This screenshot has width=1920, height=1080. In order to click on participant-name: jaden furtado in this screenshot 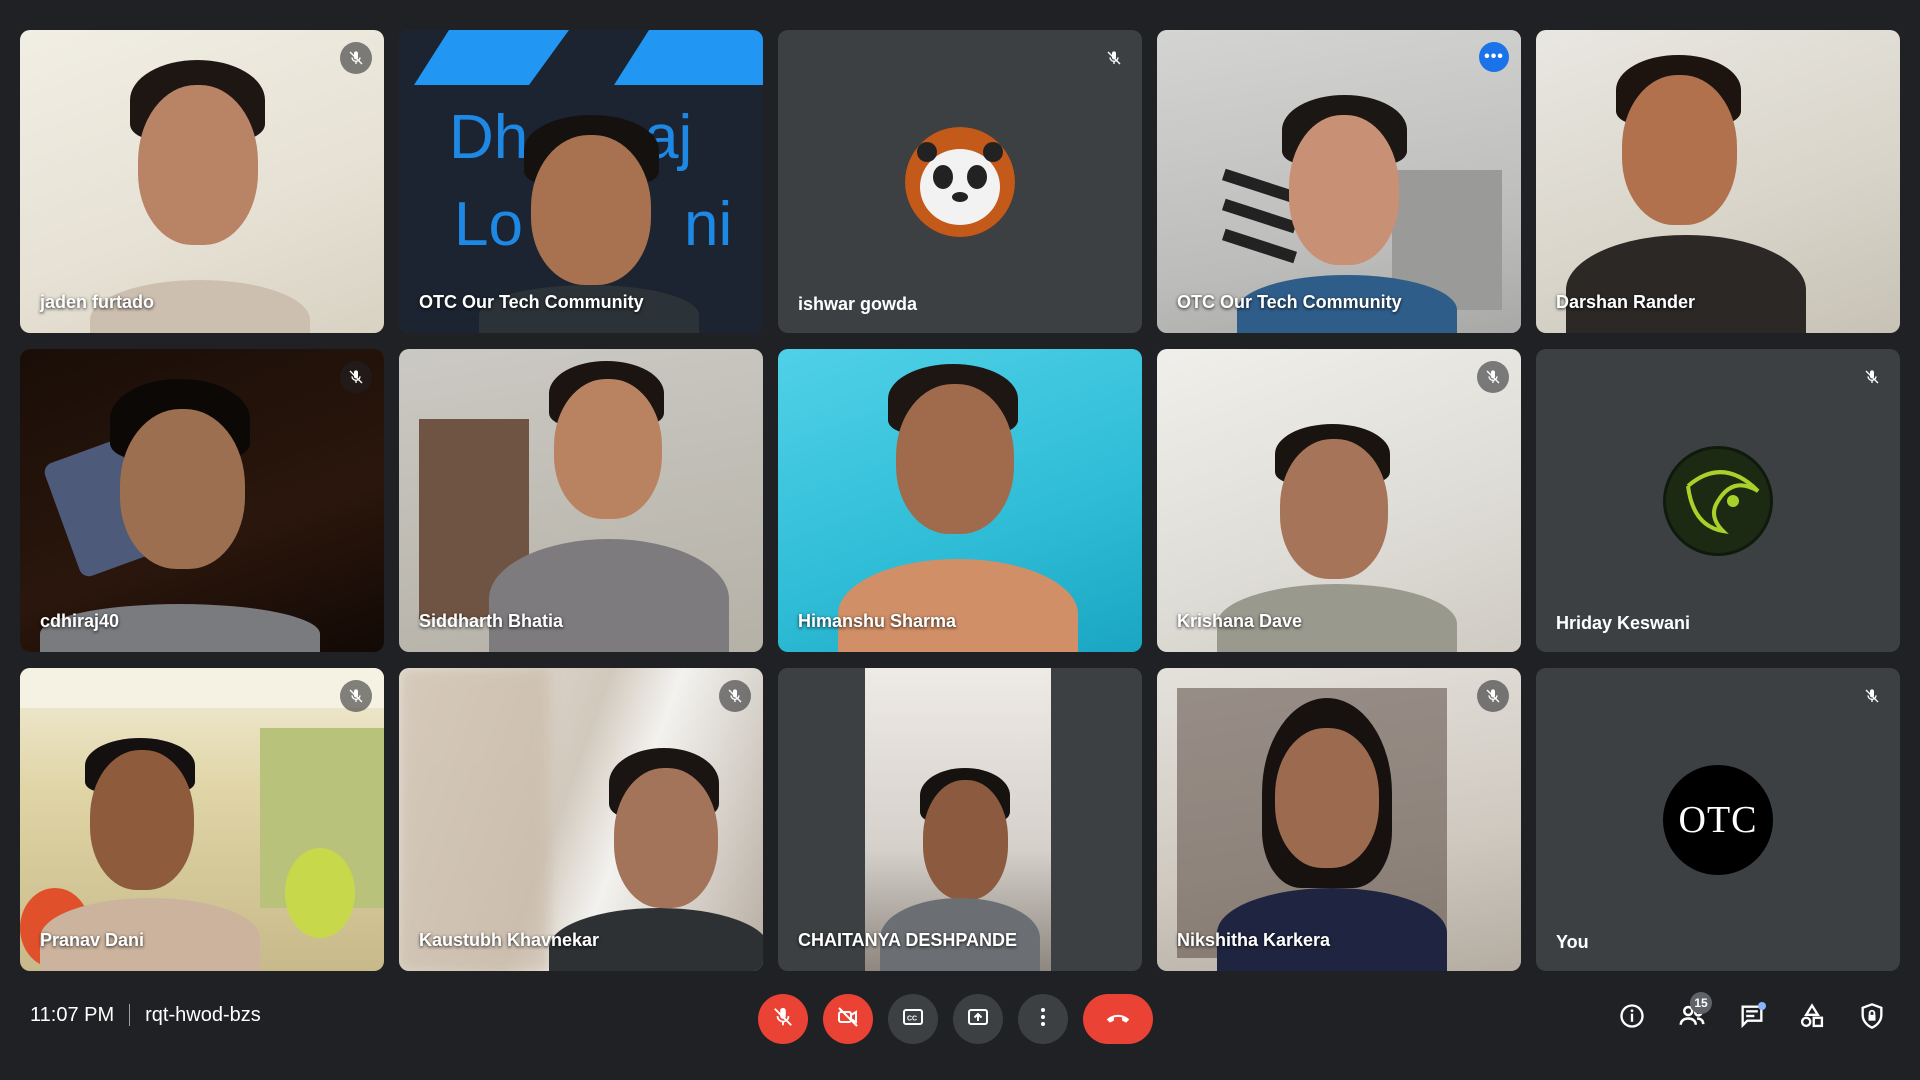, I will do `click(97, 302)`.